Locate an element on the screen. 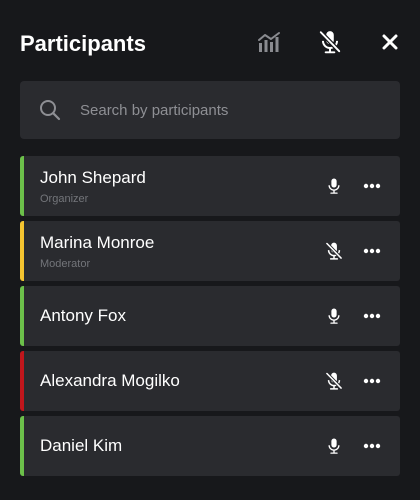 The width and height of the screenshot is (420, 500). search-input is located at coordinates (230, 110).